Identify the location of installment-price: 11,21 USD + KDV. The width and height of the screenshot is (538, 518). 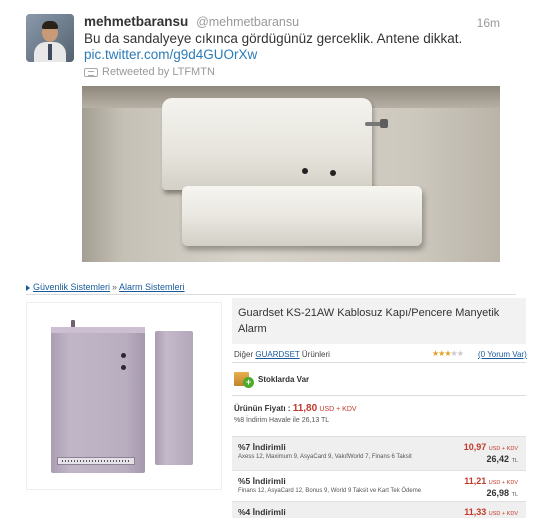
(491, 481).